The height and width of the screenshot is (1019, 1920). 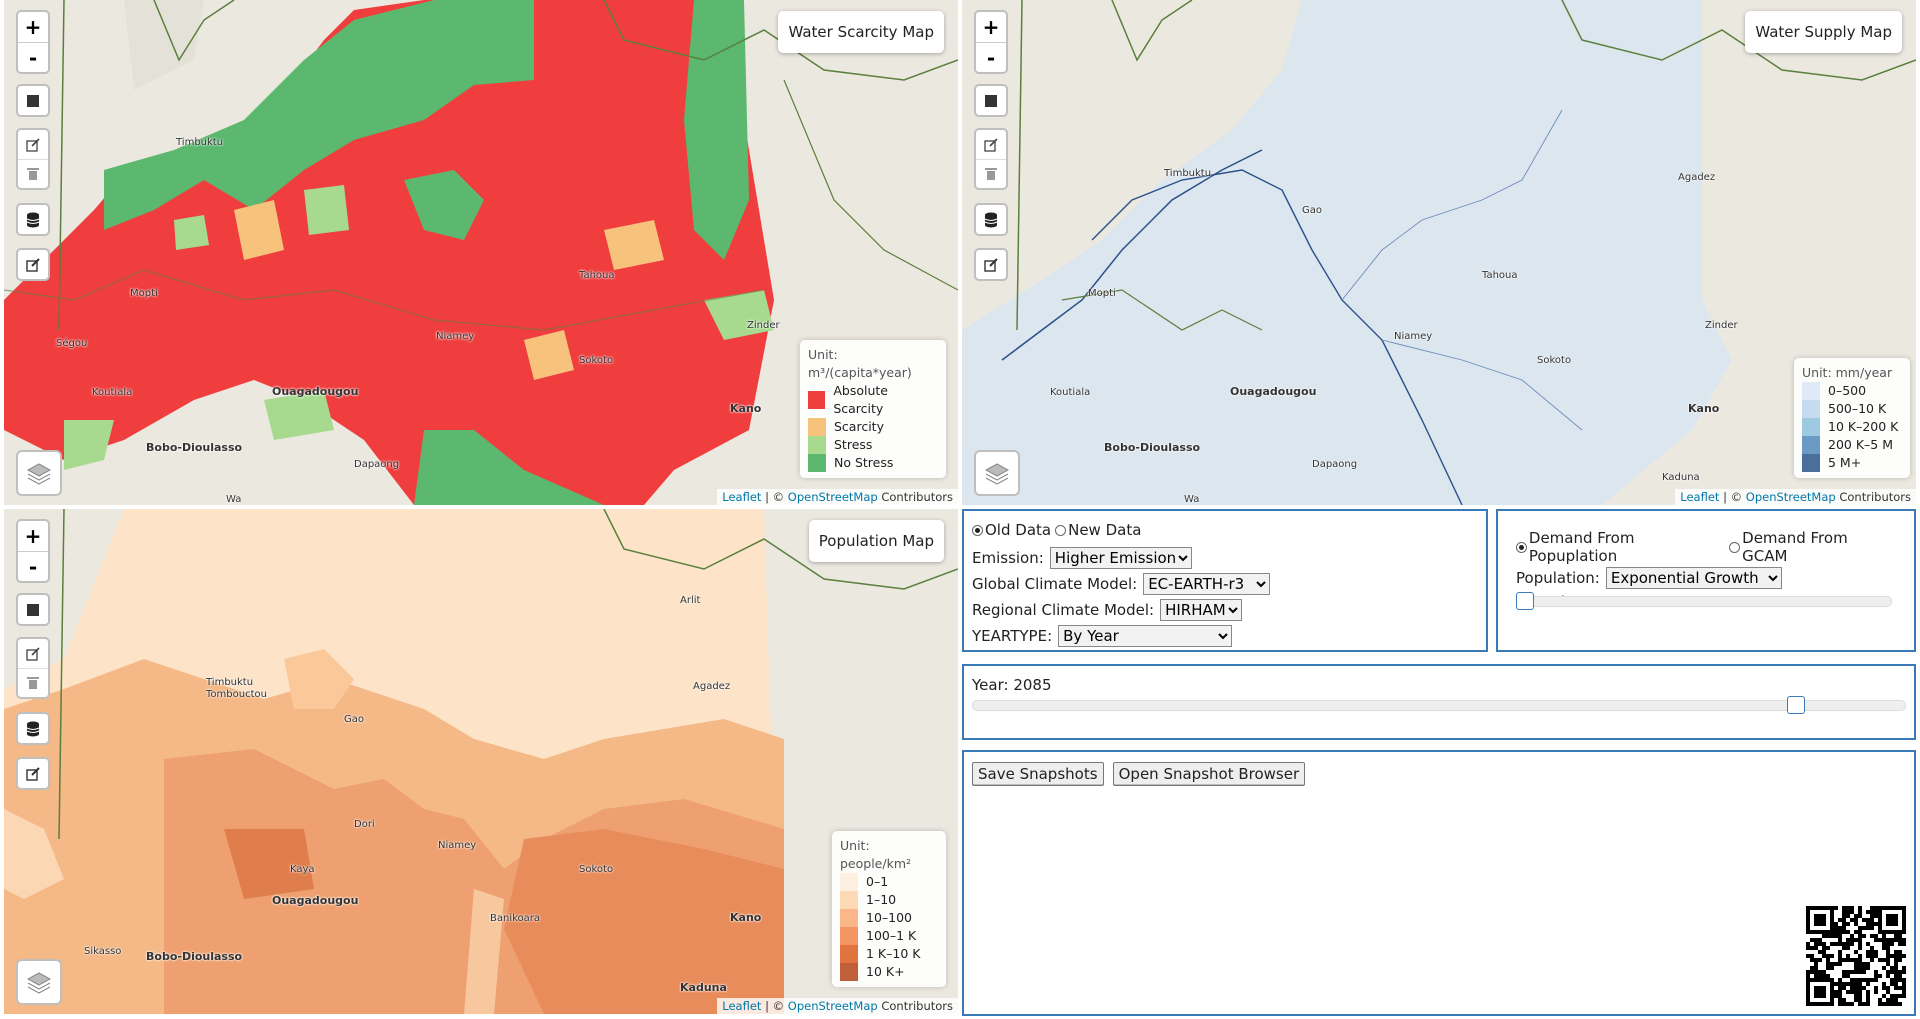 I want to click on qr-code-icon, so click(x=1856, y=956).